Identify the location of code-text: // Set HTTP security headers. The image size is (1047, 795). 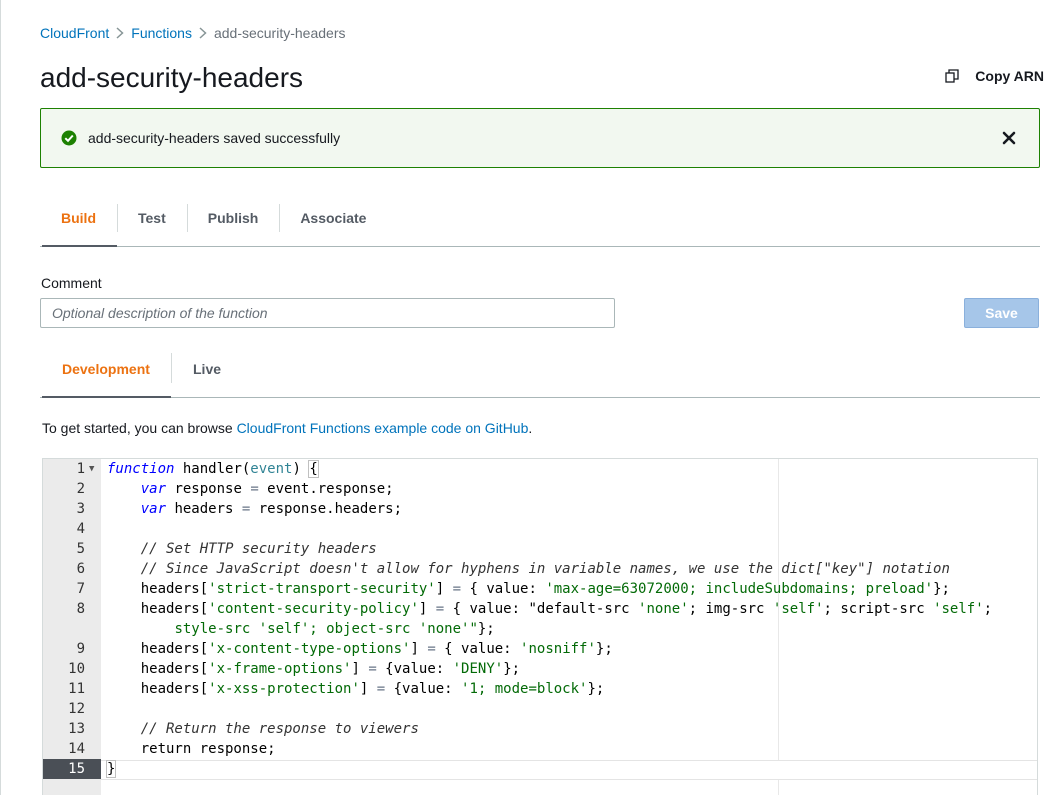
(258, 549).